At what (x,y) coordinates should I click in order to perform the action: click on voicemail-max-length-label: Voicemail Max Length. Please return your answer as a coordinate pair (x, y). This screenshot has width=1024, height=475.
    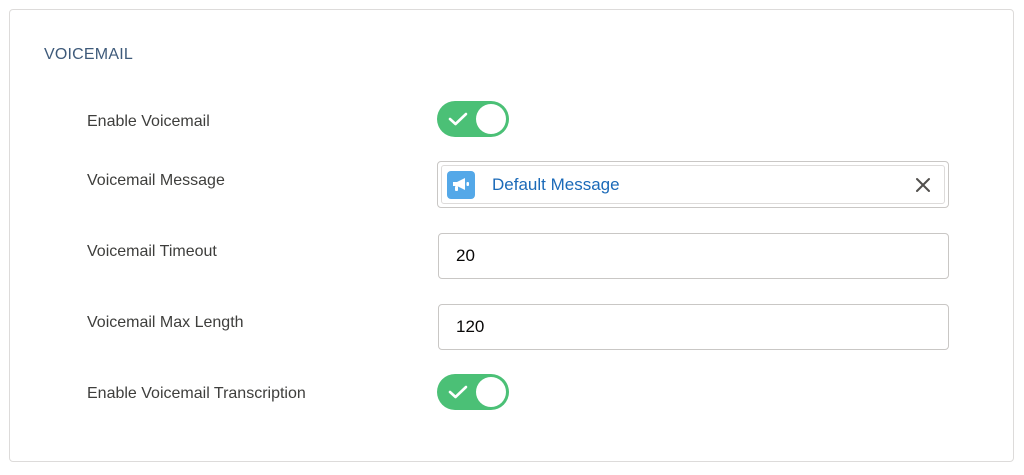
    Looking at the image, I should click on (165, 322).